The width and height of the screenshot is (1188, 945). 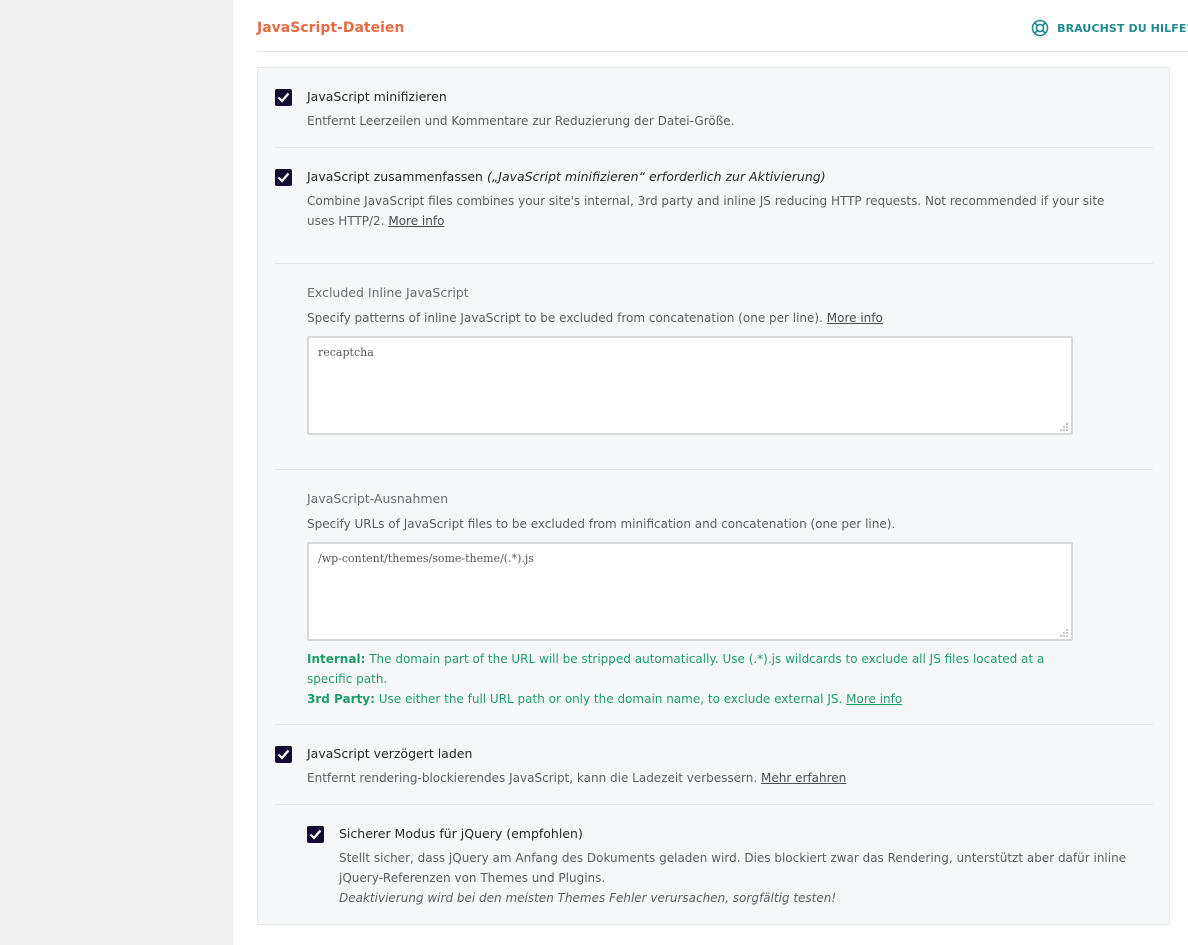 What do you see at coordinates (722, 26) in the screenshot?
I see `section-header: JavaScript-Dateien BRAUCHST DU HILFE?` at bounding box center [722, 26].